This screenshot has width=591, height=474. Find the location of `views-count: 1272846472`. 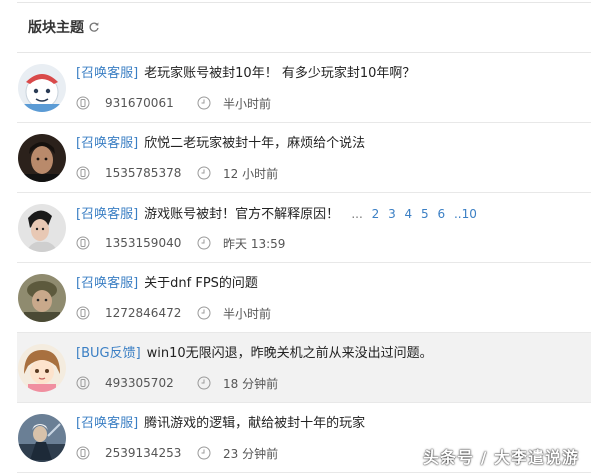

views-count: 1272846472 is located at coordinates (143, 313).